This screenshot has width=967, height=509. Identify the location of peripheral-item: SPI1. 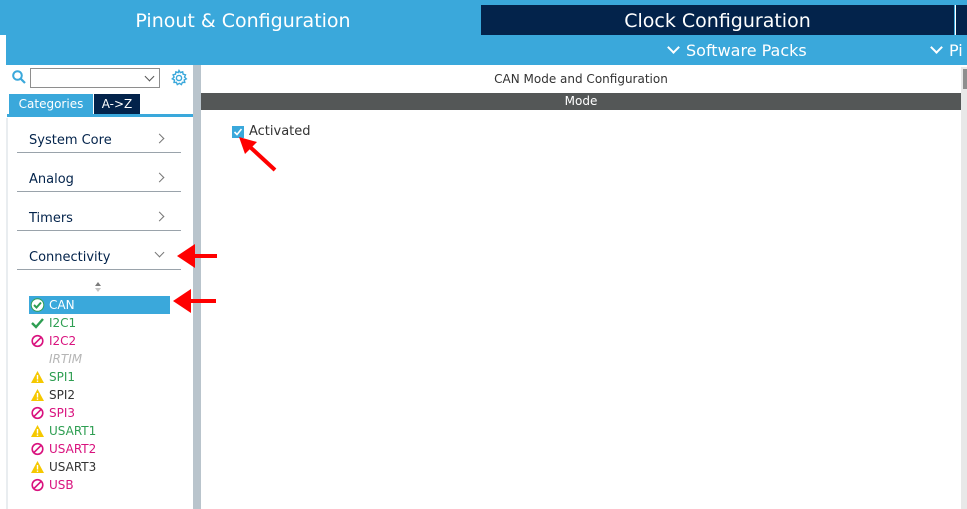
(99, 377).